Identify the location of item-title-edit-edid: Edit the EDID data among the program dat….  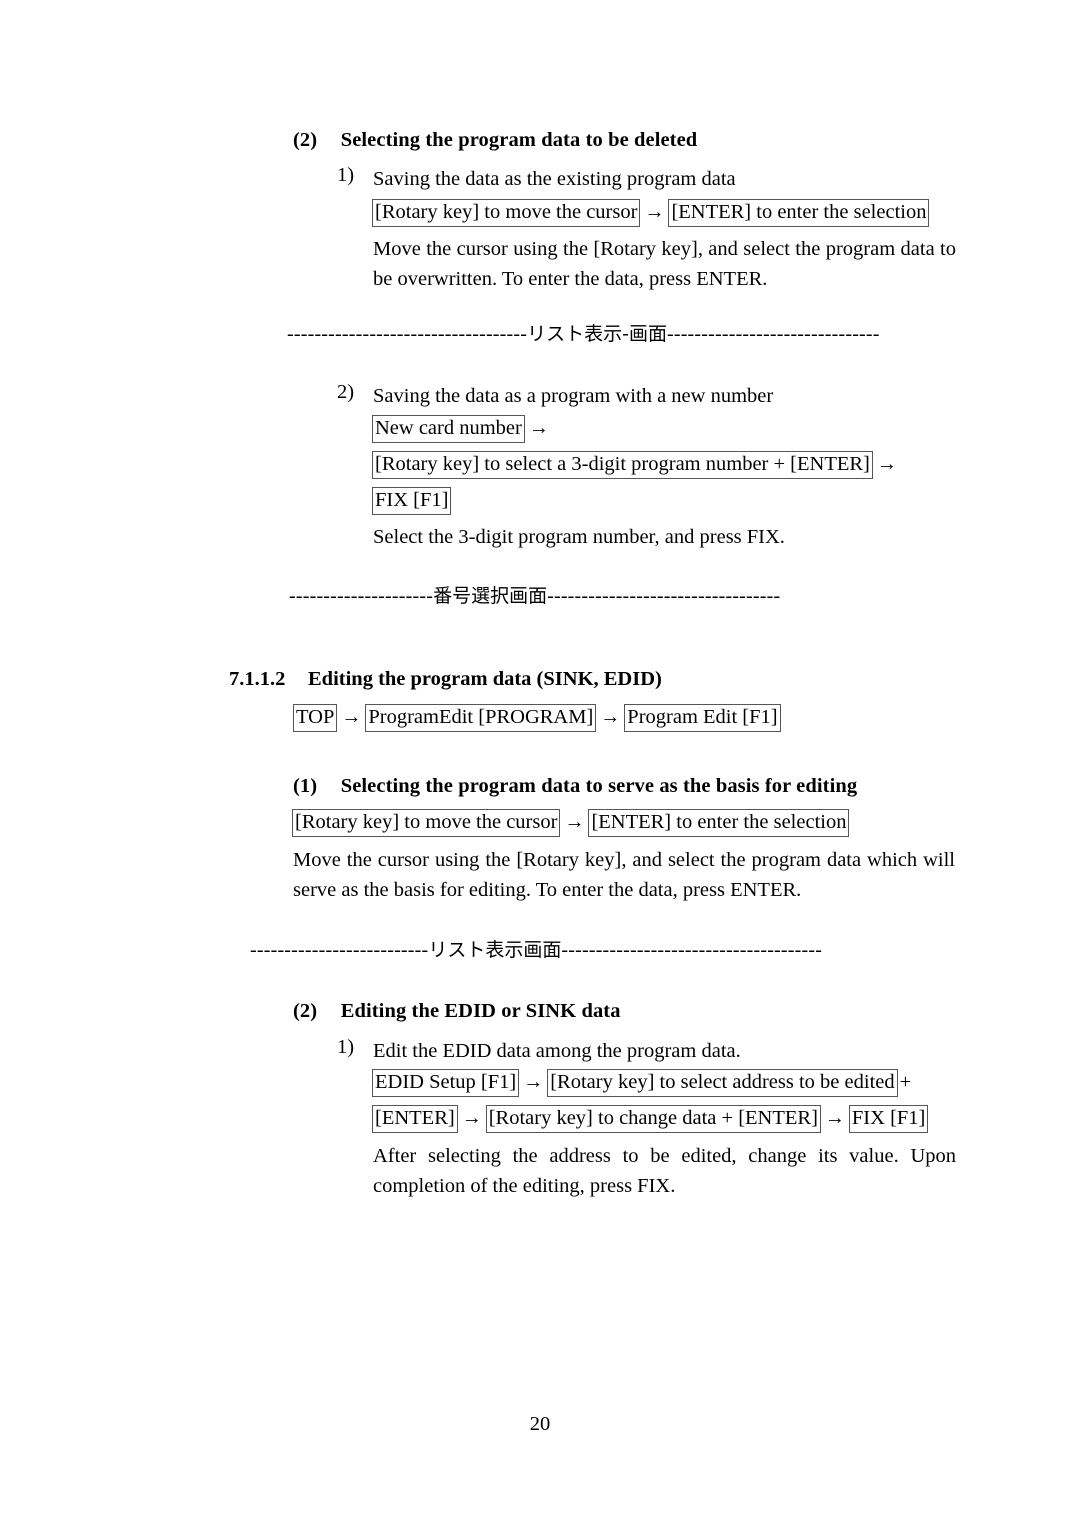
(557, 1051).